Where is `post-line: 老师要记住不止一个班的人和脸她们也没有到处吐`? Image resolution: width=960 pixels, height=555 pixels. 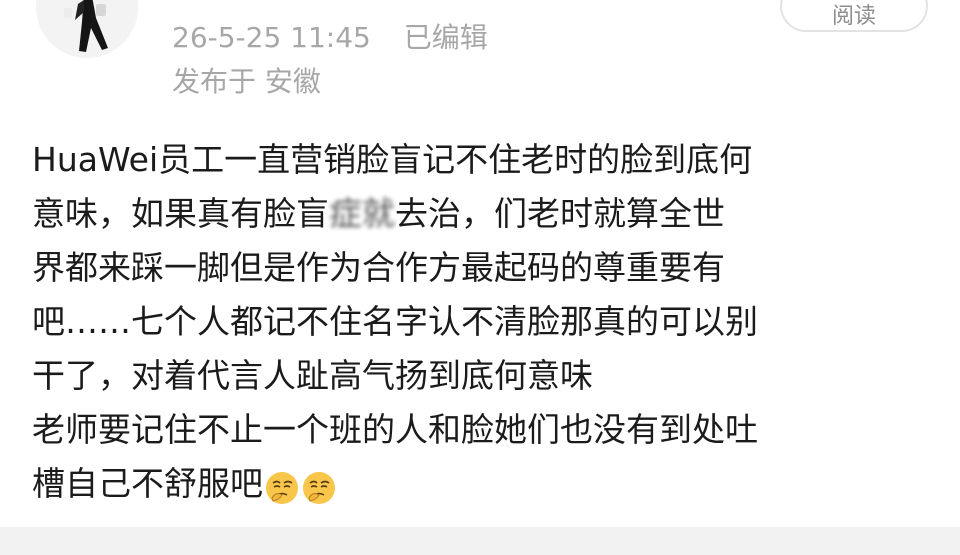 post-line: 老师要记住不止一个班的人和脸她们也没有到处吐 is located at coordinates (484, 430).